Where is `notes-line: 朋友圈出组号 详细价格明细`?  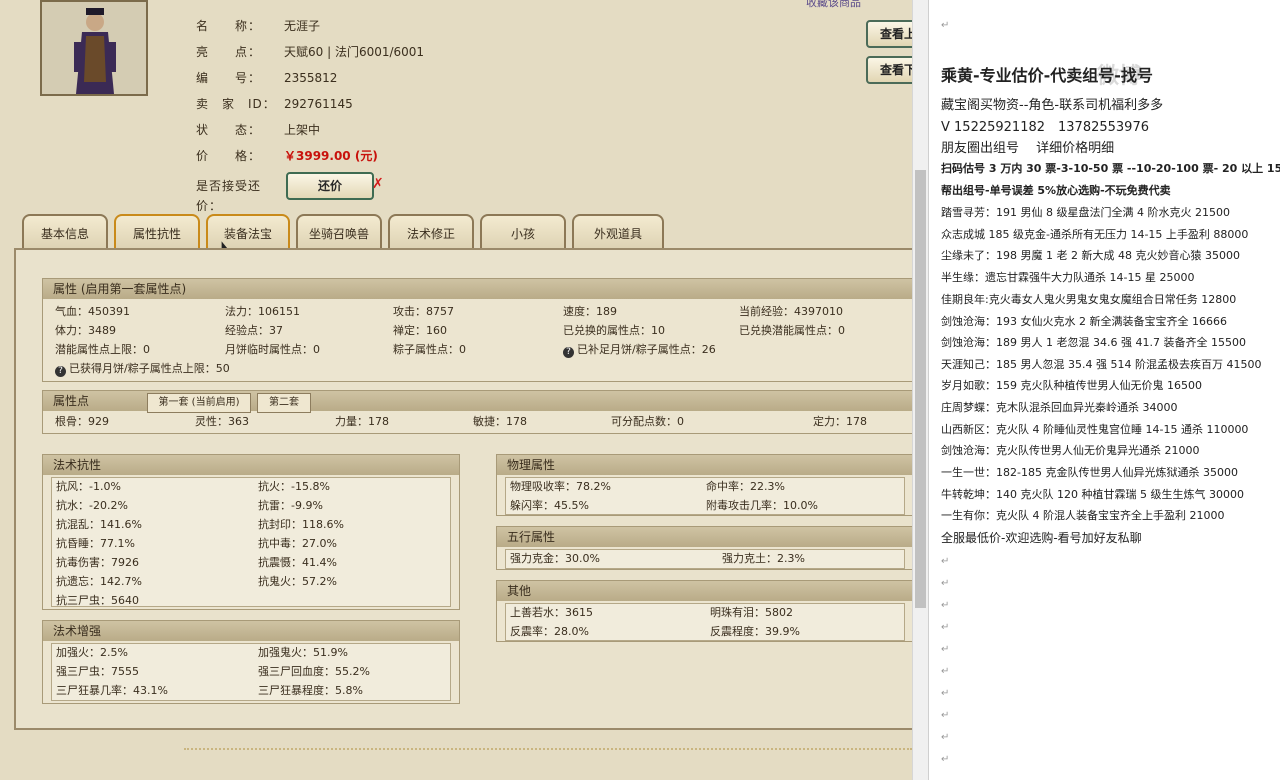
notes-line: 朋友圈出组号 详细价格明细 is located at coordinates (1028, 148).